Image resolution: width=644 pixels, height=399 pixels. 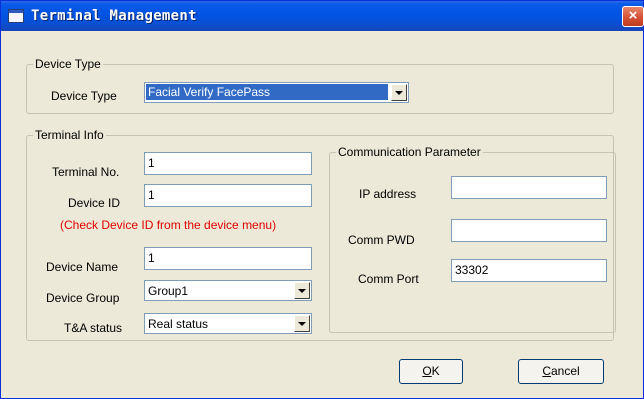 What do you see at coordinates (94, 203) in the screenshot?
I see `device-id-label: Device ID` at bounding box center [94, 203].